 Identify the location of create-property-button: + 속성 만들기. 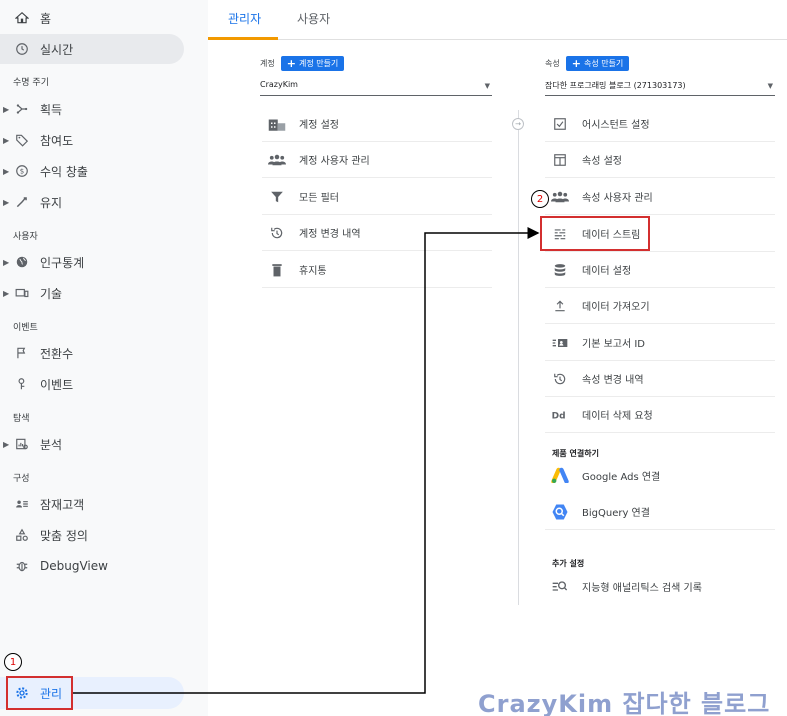
(597, 63).